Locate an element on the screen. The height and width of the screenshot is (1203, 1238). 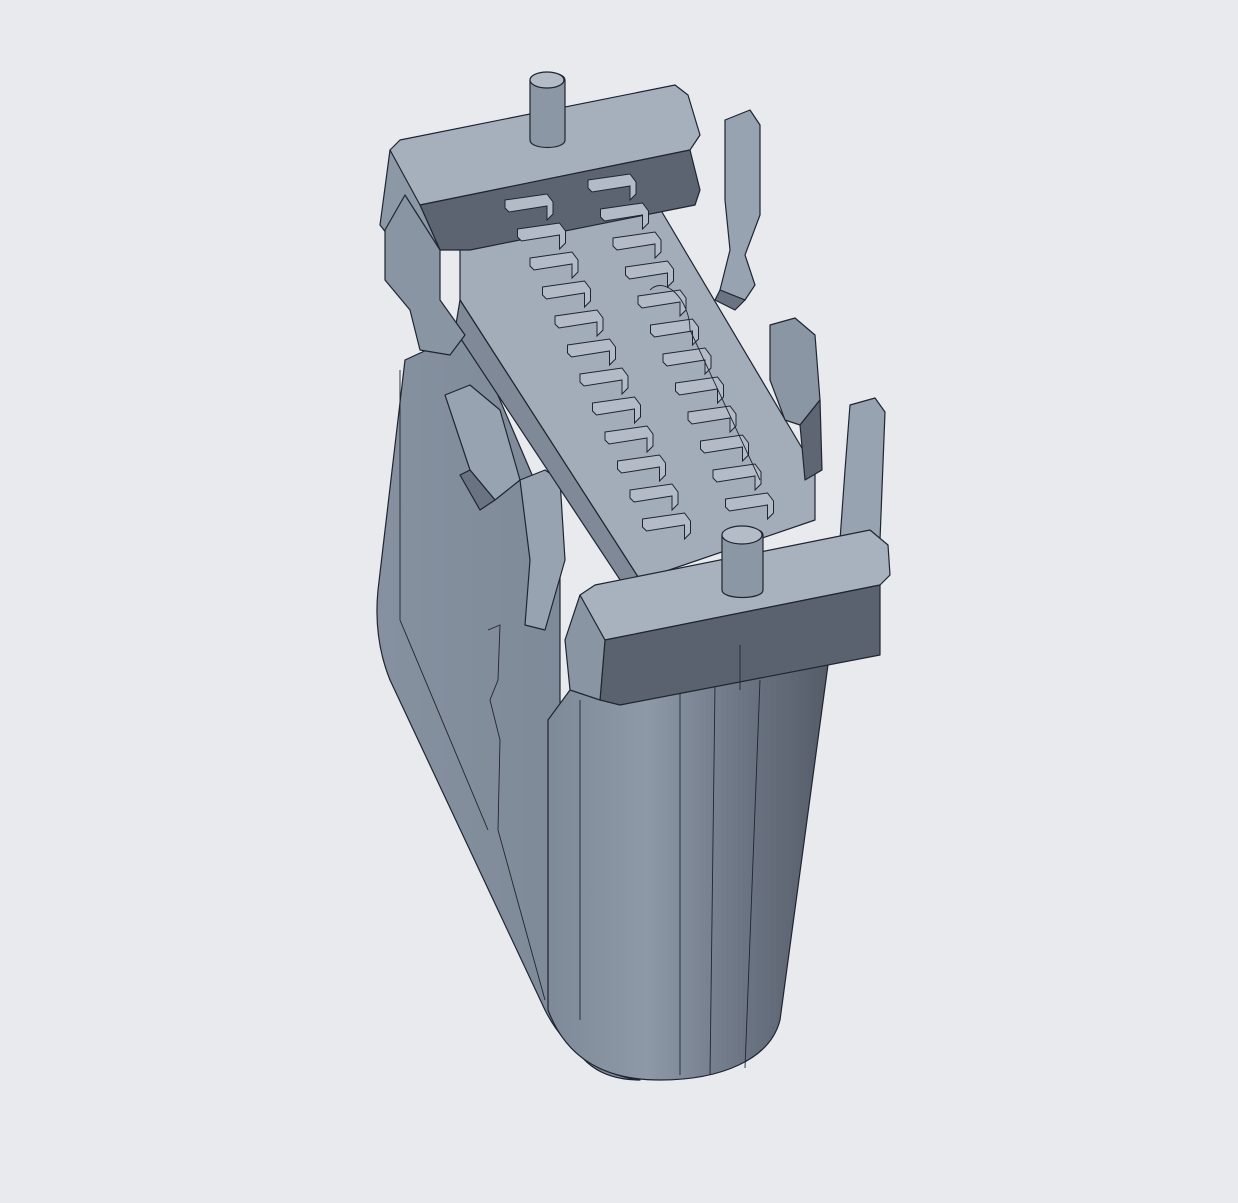
shell-front-face is located at coordinates (689, 865).